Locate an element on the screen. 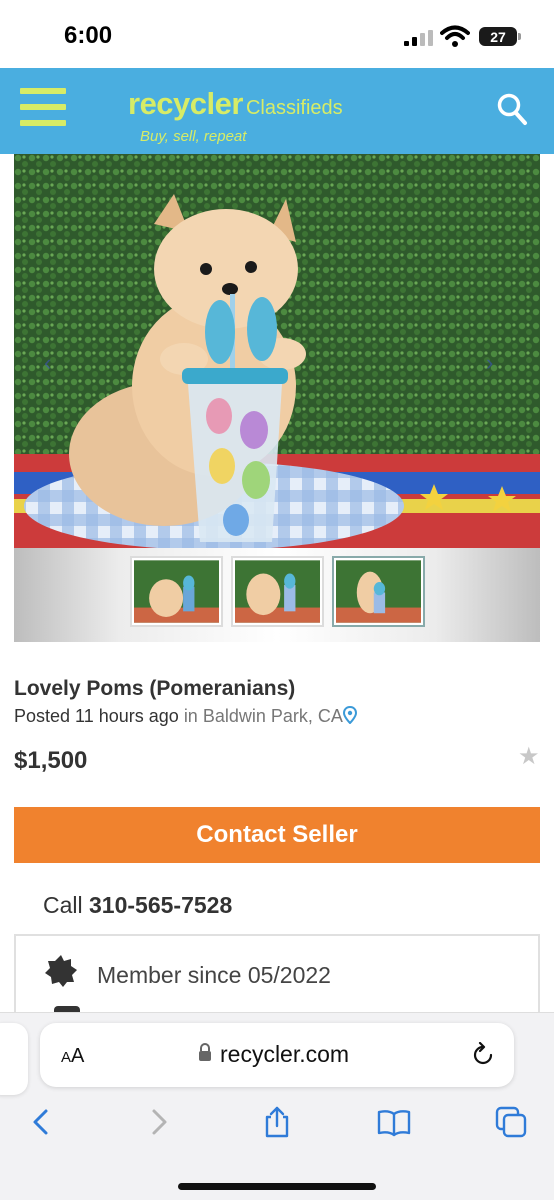 The height and width of the screenshot is (1200, 554). reload-icon is located at coordinates (483, 1055).